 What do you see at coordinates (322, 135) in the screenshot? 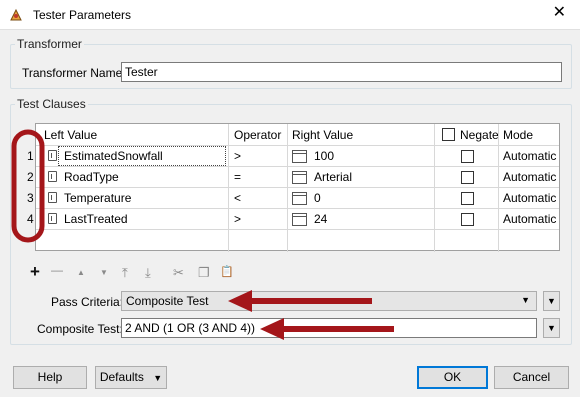
I see `col-right-value: Right Value` at bounding box center [322, 135].